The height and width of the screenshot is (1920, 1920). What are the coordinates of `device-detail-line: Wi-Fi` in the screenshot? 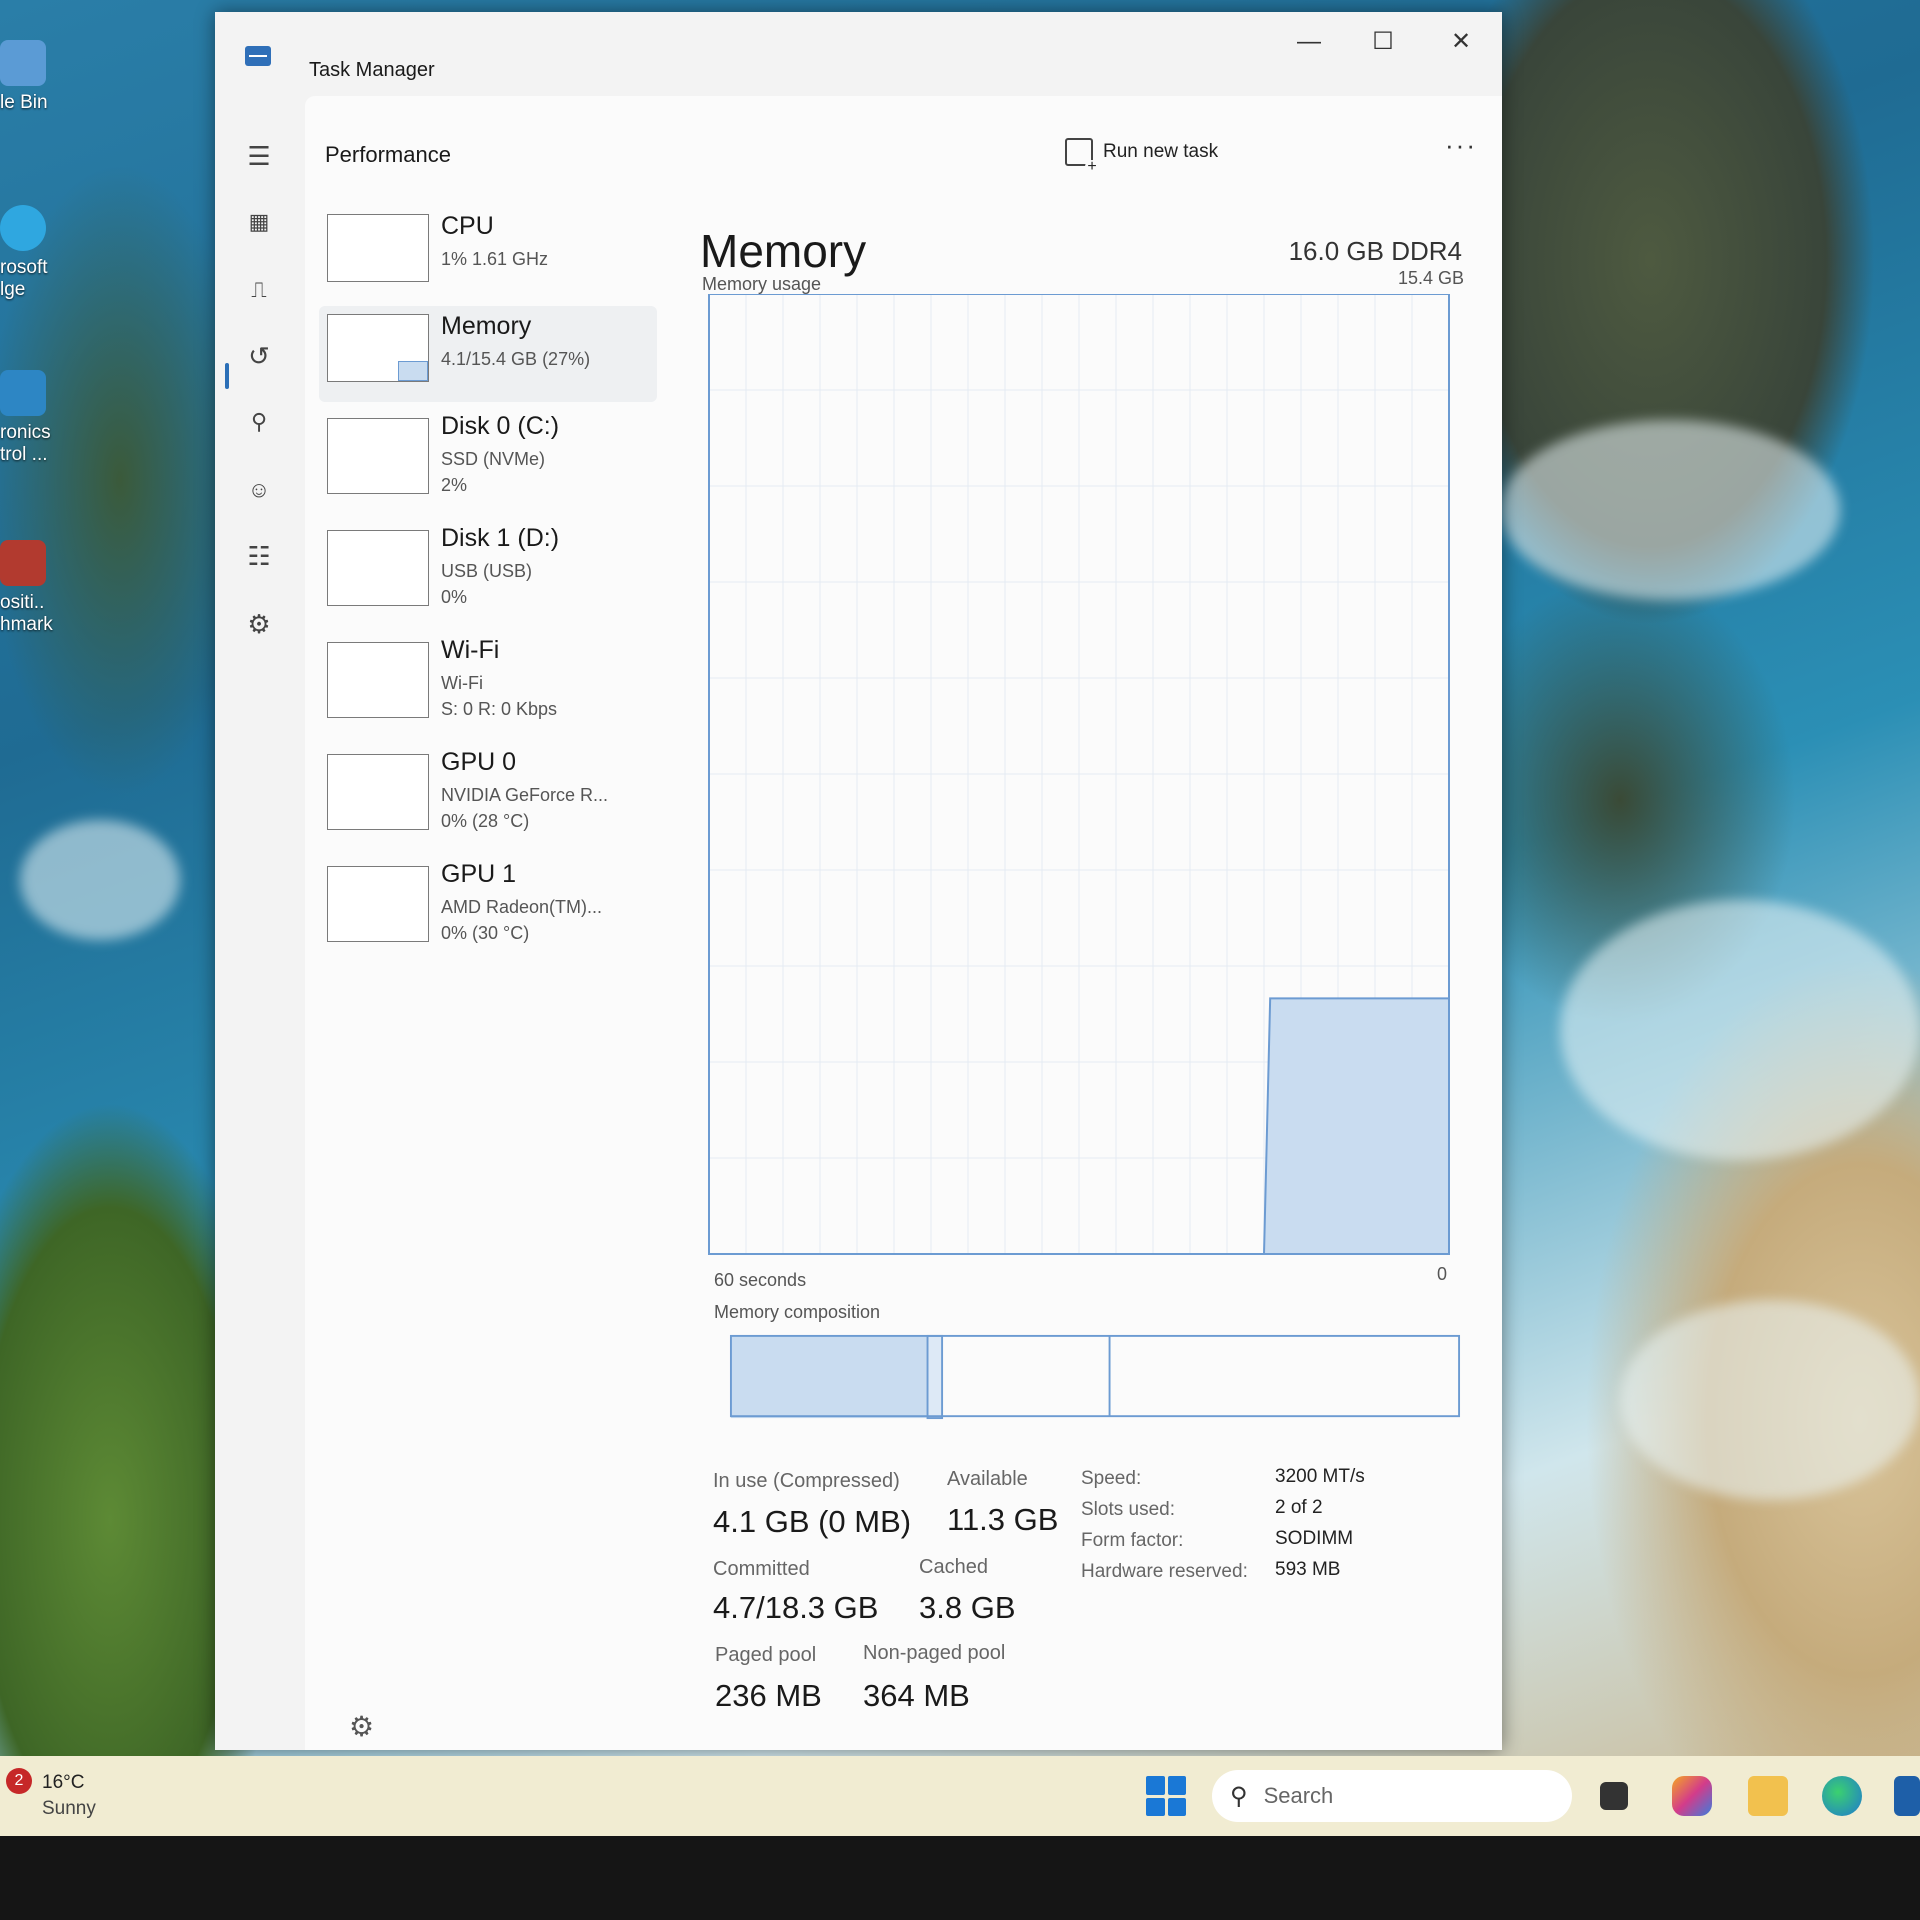 It's located at (462, 683).